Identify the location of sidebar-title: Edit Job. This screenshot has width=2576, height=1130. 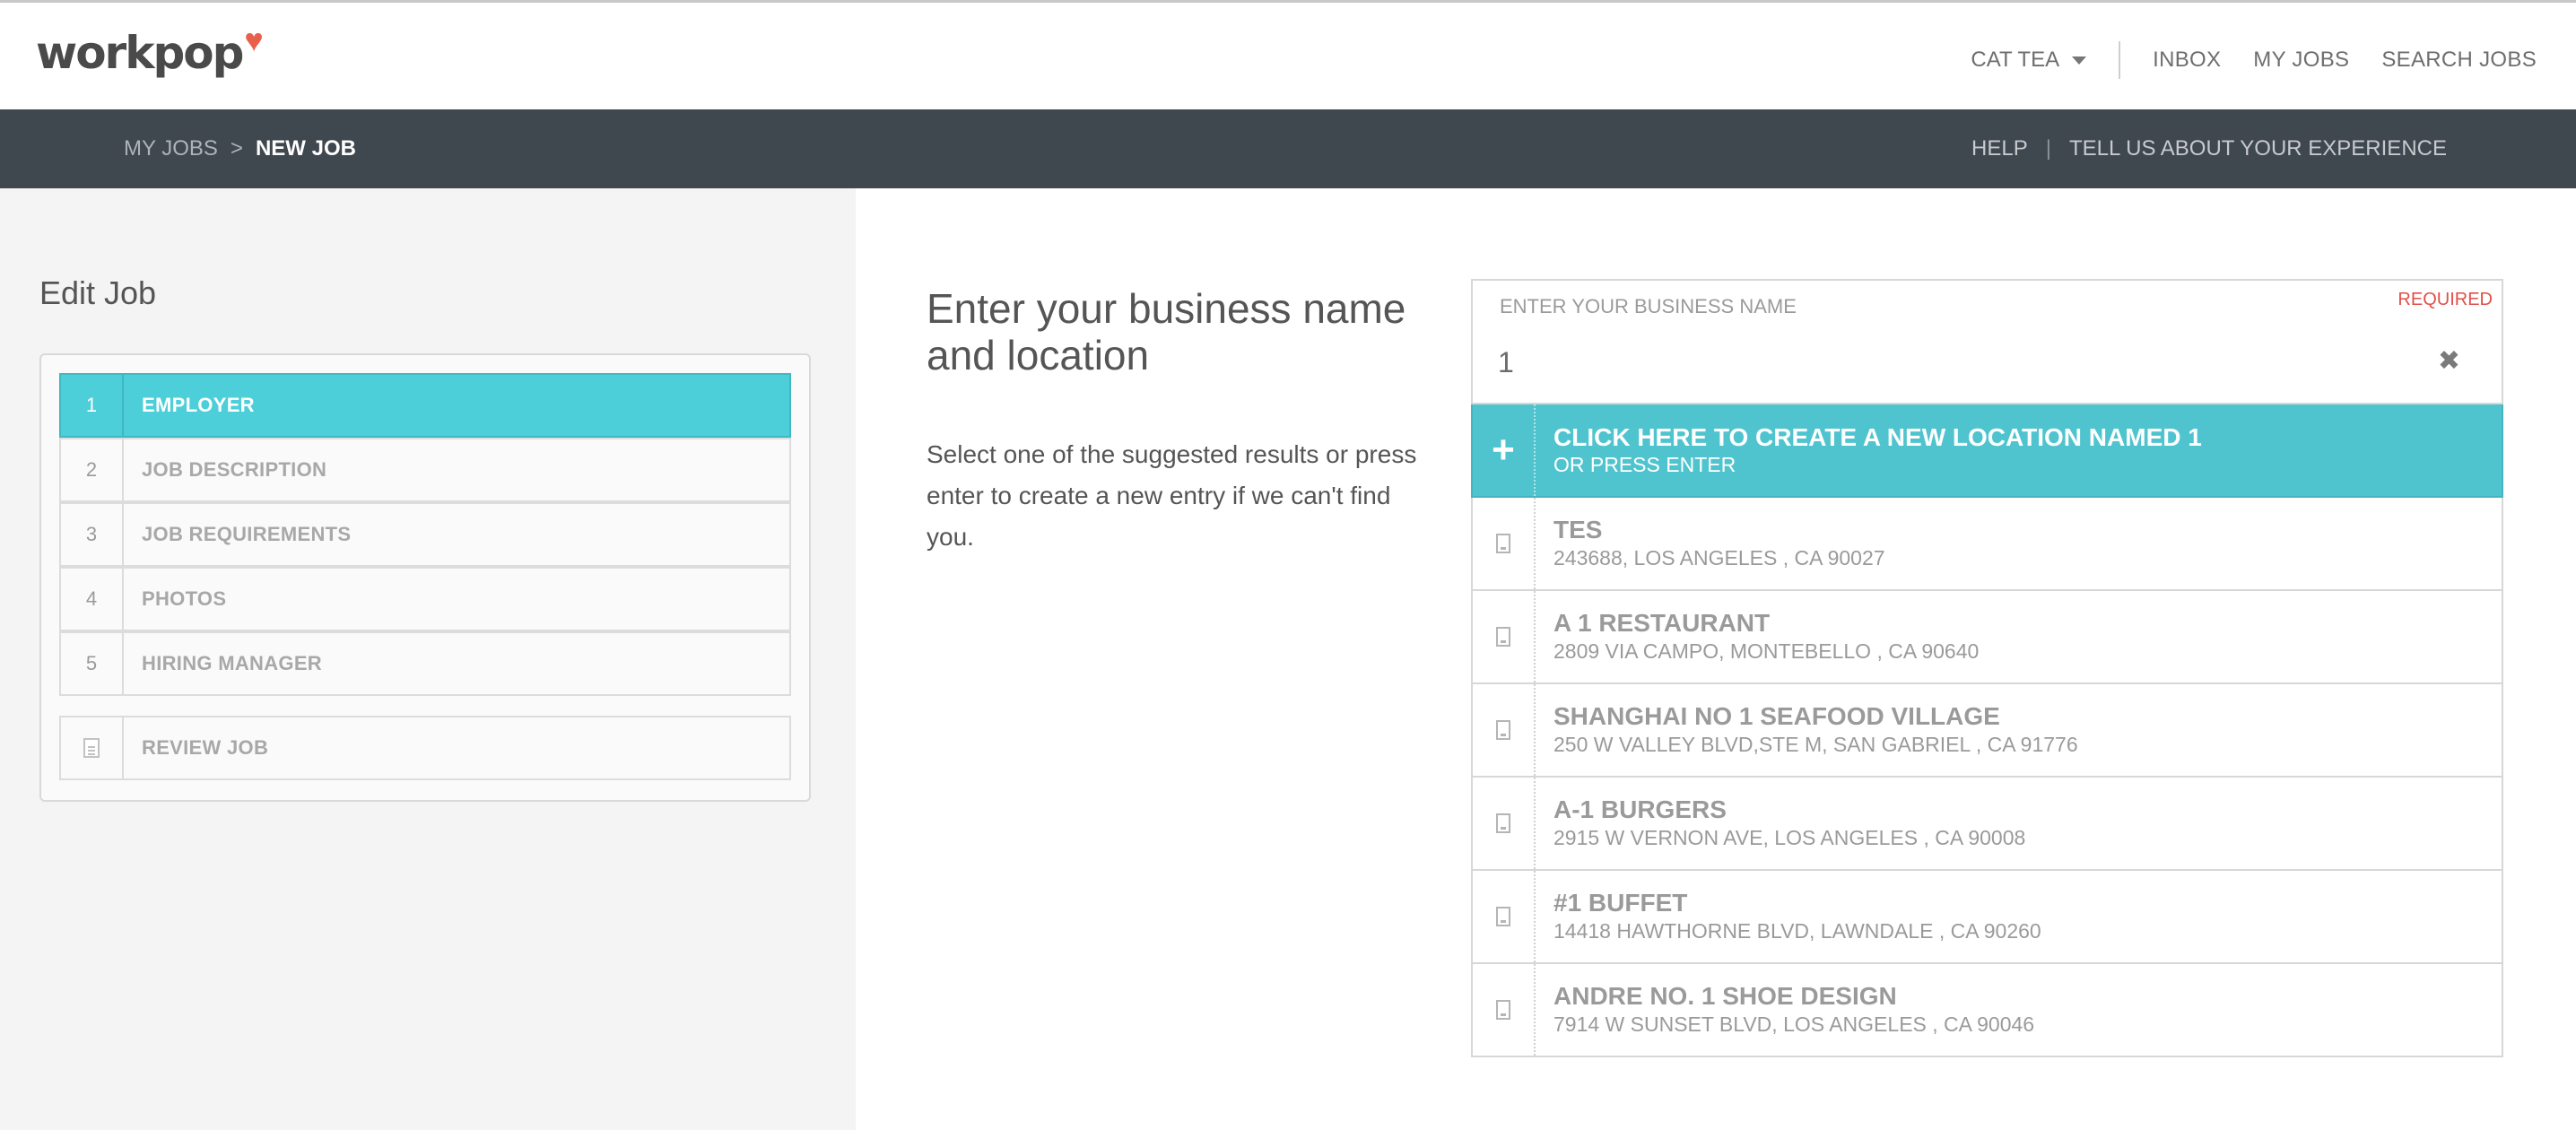
(98, 292).